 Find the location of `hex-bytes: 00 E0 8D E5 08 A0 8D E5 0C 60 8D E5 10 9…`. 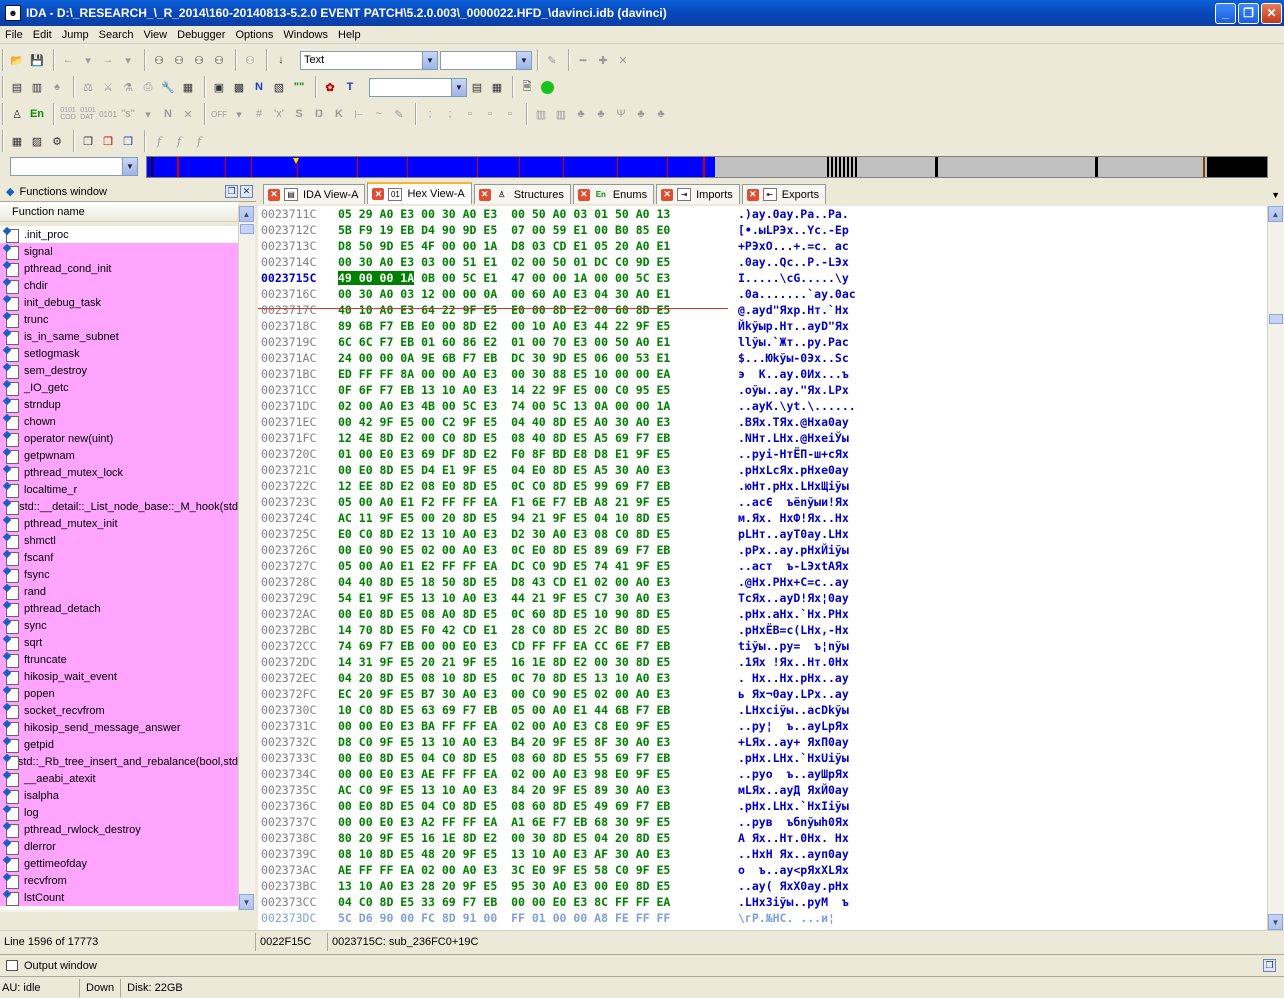

hex-bytes: 00 E0 8D E5 08 A0 8D E5 0C 60 8D E5 10 9… is located at coordinates (538, 614).